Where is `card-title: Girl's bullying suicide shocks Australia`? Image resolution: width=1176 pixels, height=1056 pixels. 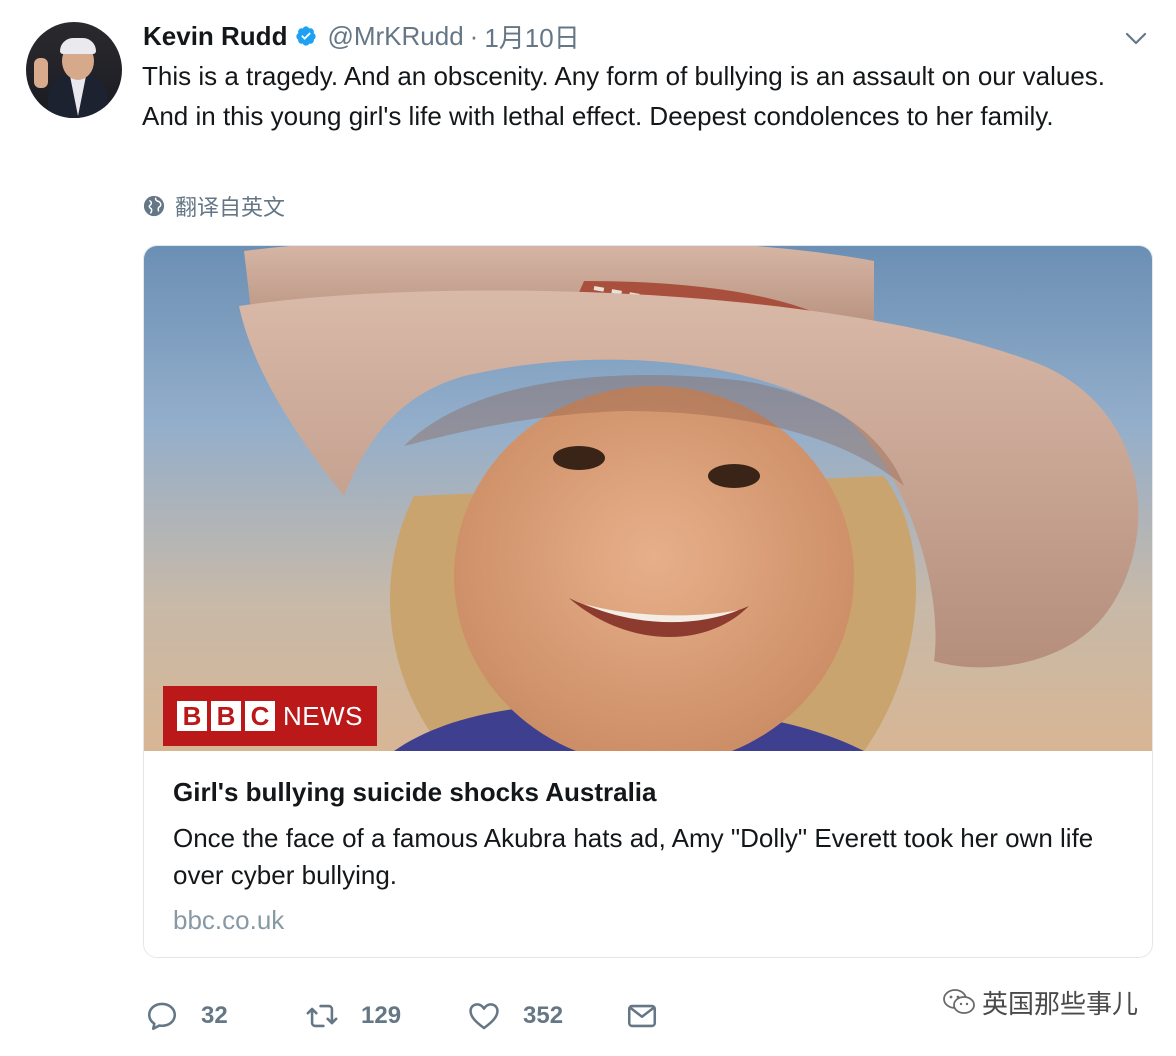 card-title: Girl's bullying suicide shocks Australia is located at coordinates (653, 792).